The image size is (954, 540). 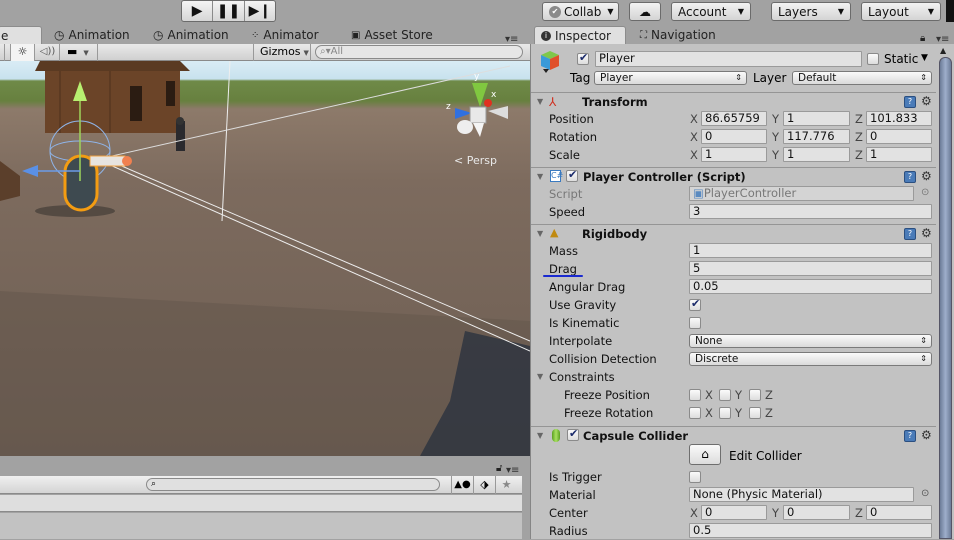 What do you see at coordinates (670, 78) in the screenshot?
I see `tag-dropdown: Player` at bounding box center [670, 78].